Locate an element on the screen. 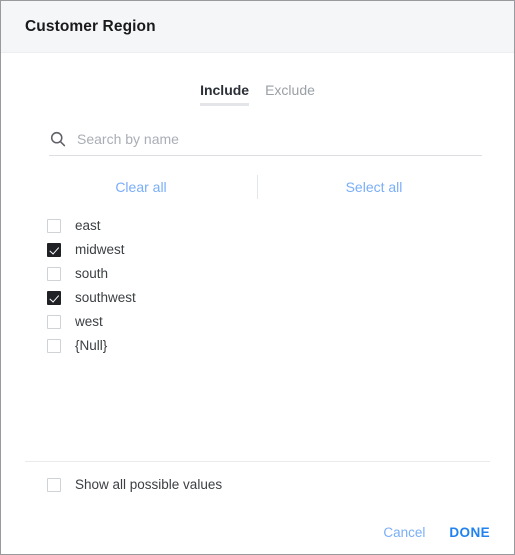 The height and width of the screenshot is (555, 515). option-checkbox-midwest is located at coordinates (54, 250).